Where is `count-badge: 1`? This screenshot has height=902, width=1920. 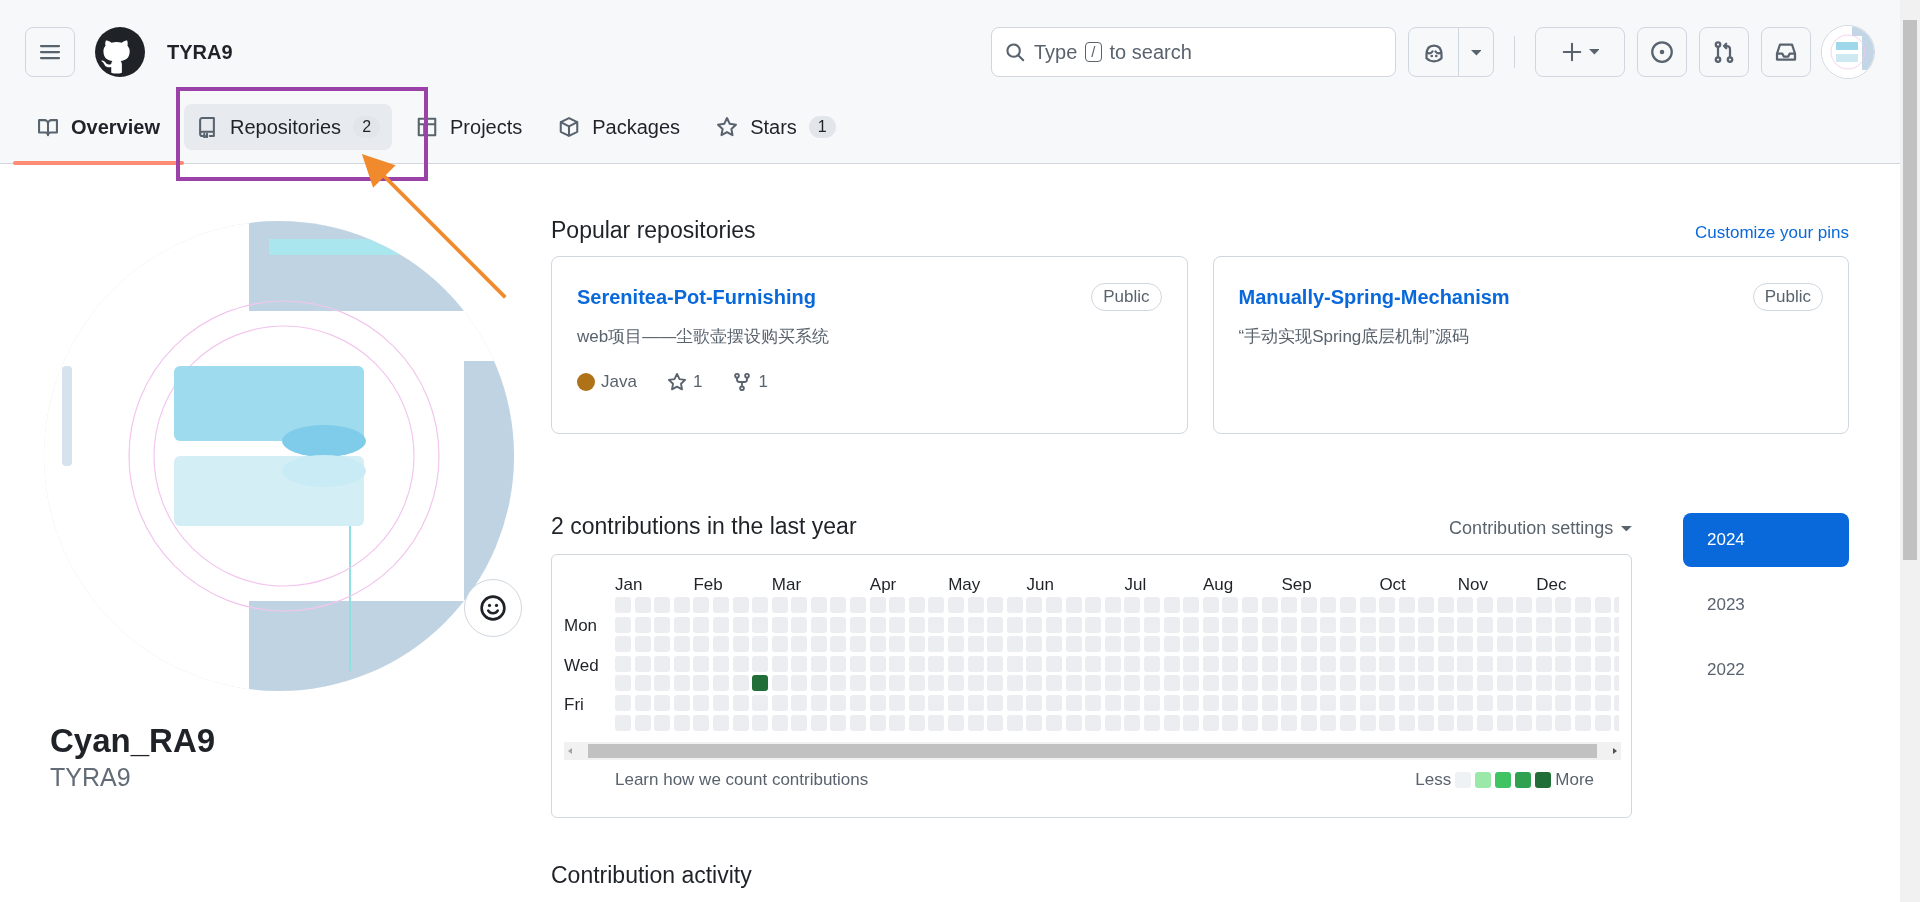
count-badge: 1 is located at coordinates (822, 127).